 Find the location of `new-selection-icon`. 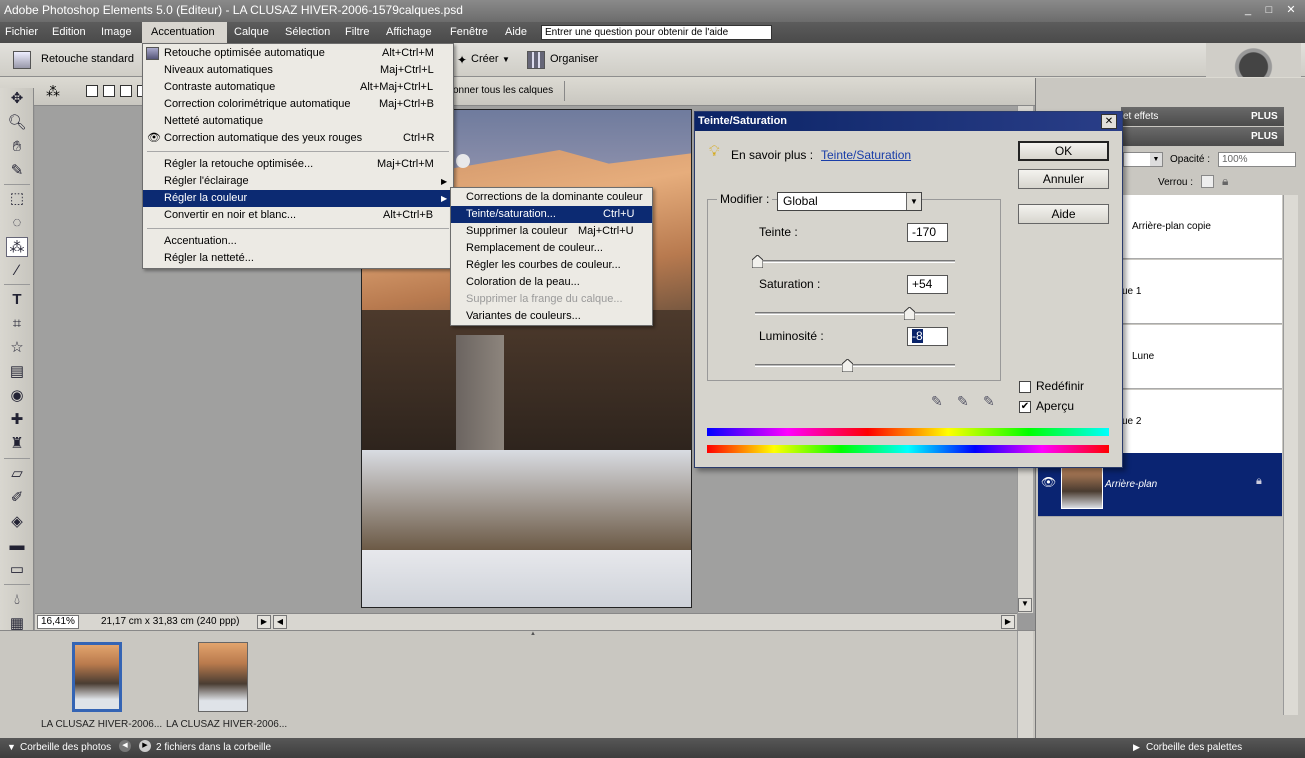

new-selection-icon is located at coordinates (92, 91).